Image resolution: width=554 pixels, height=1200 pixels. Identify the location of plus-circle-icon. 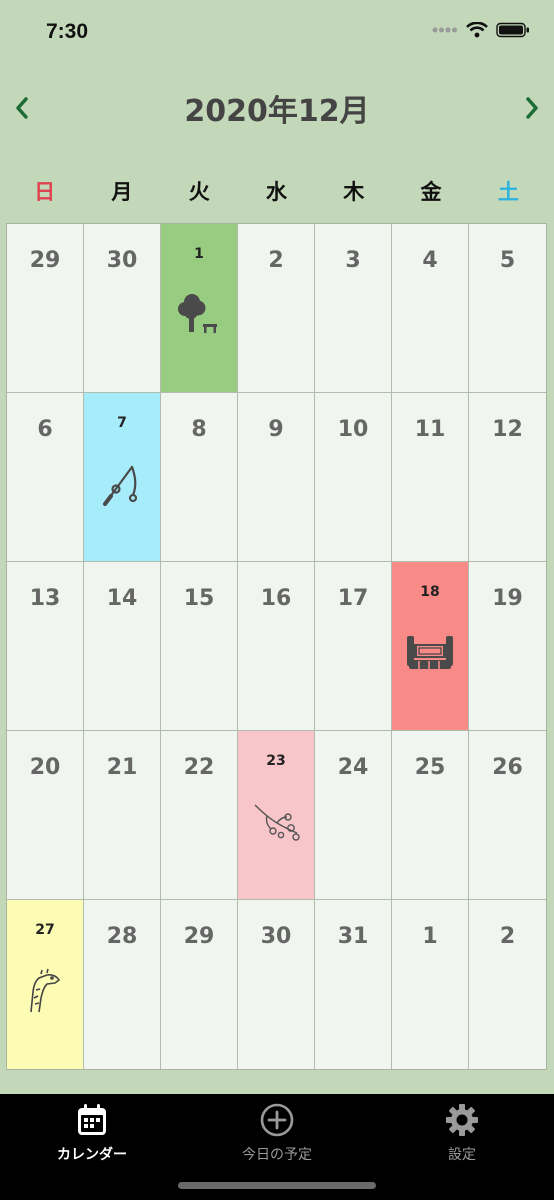
(277, 1120).